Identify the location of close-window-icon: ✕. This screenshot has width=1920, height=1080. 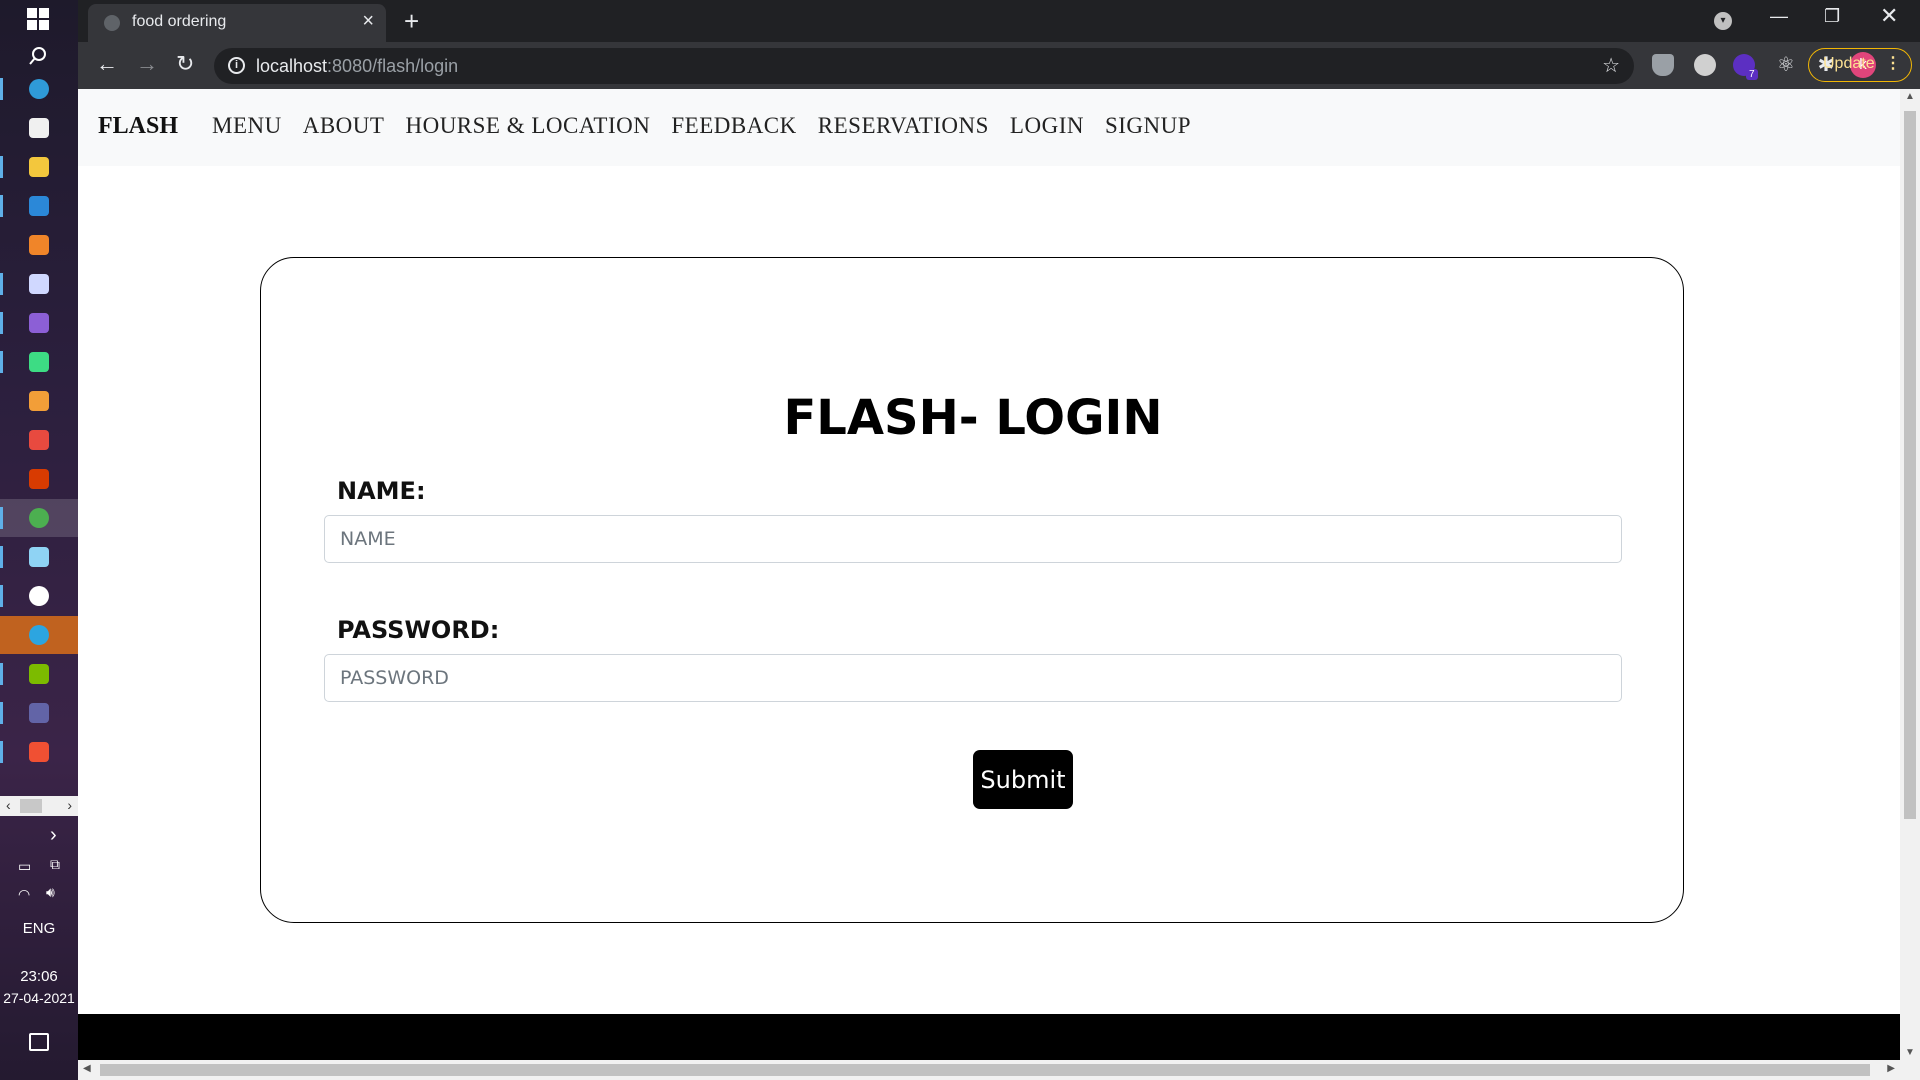
(1889, 16).